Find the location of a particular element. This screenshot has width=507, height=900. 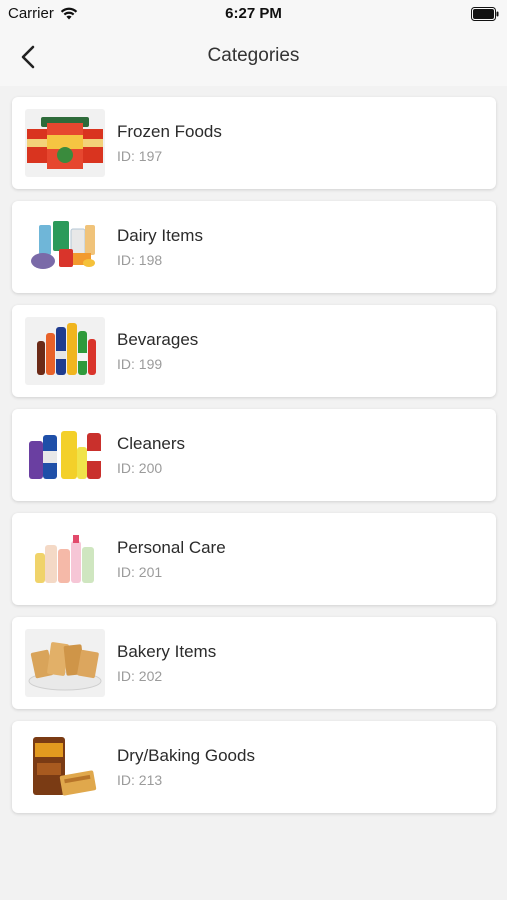

status-time: 6:27 PM is located at coordinates (253, 13).